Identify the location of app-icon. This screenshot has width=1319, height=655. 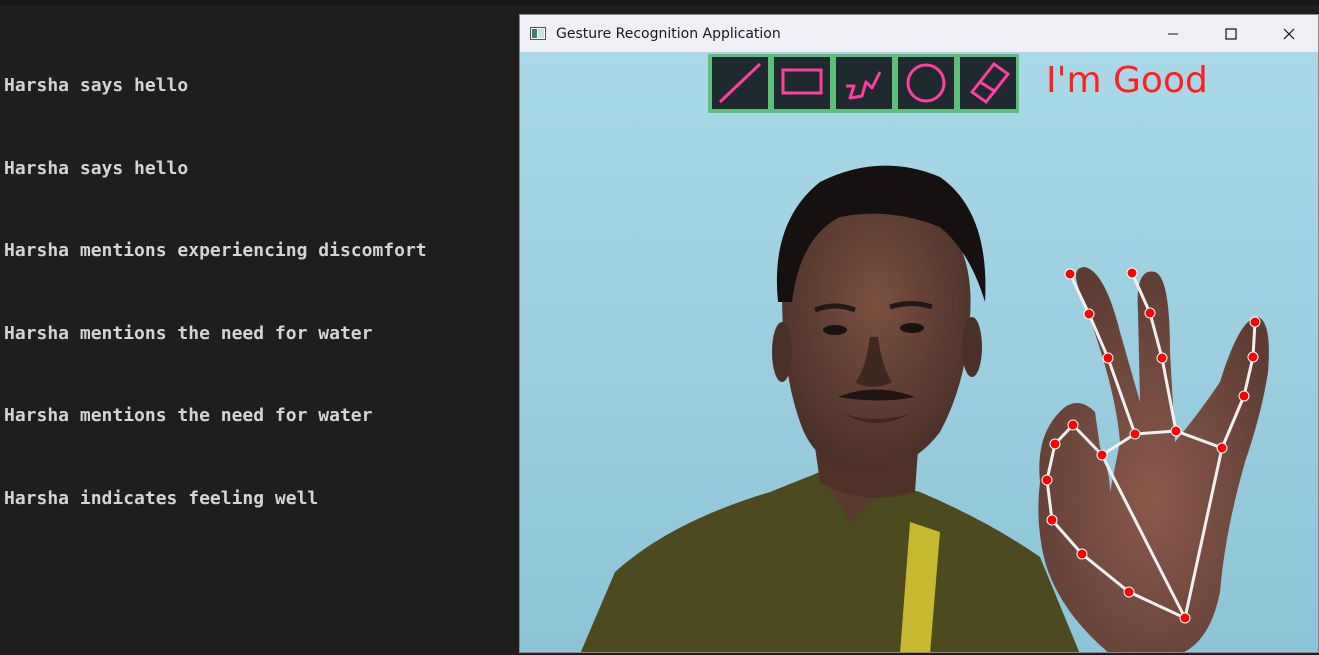
(538, 33).